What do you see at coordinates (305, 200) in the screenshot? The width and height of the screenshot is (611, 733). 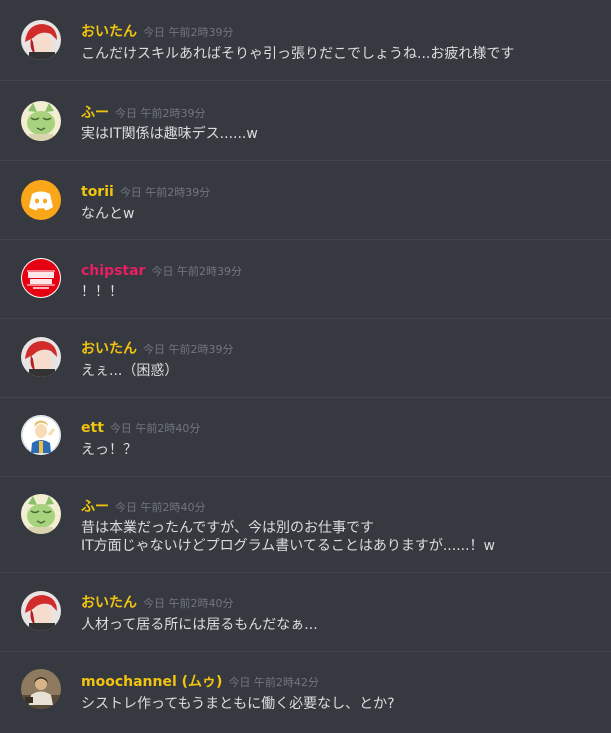 I see `message: torii 今日 午前2時39分 なんとw` at bounding box center [305, 200].